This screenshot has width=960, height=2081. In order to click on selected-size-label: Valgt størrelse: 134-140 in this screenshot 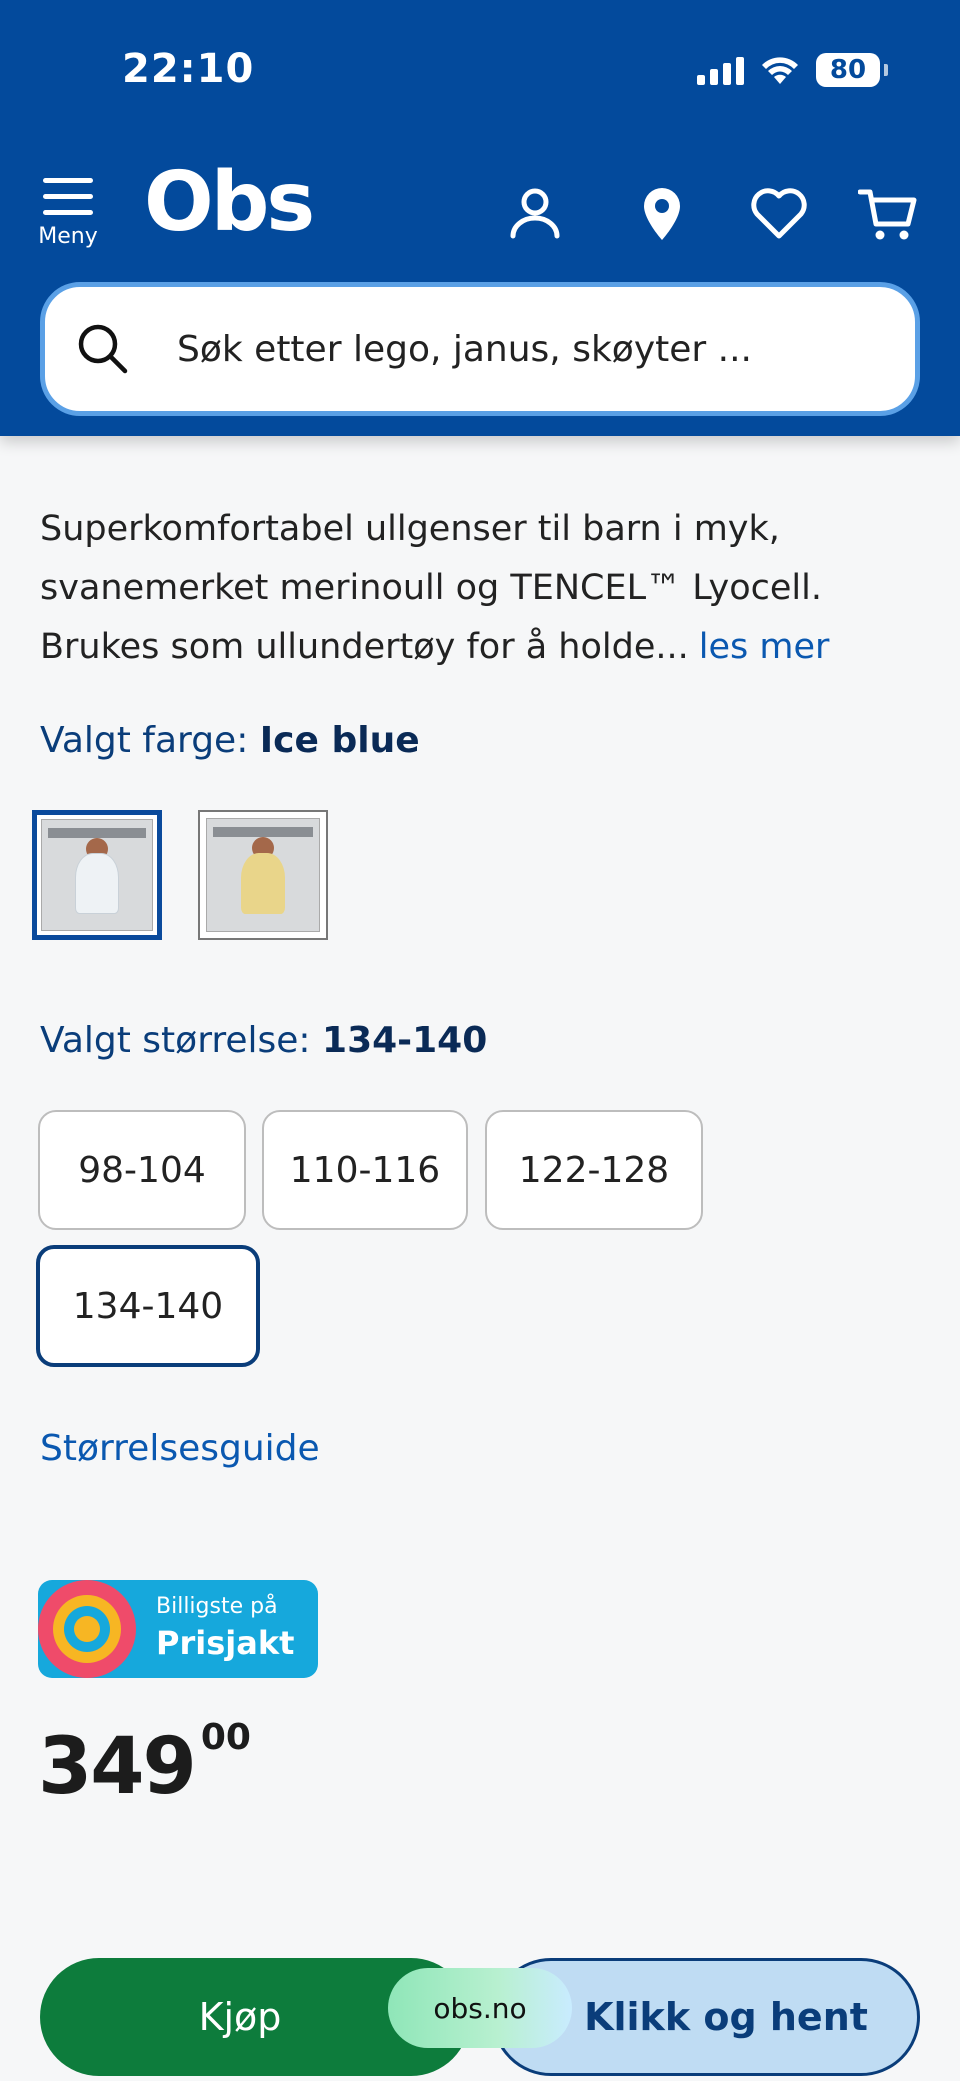, I will do `click(263, 1040)`.